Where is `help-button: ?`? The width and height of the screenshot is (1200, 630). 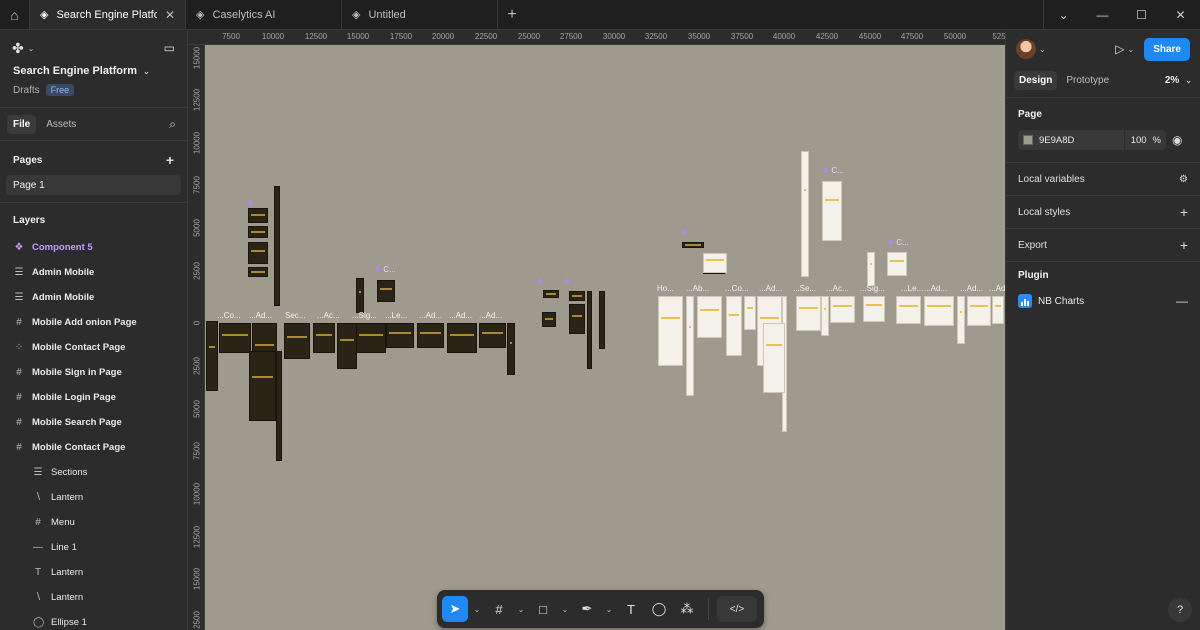 help-button: ? is located at coordinates (1180, 610).